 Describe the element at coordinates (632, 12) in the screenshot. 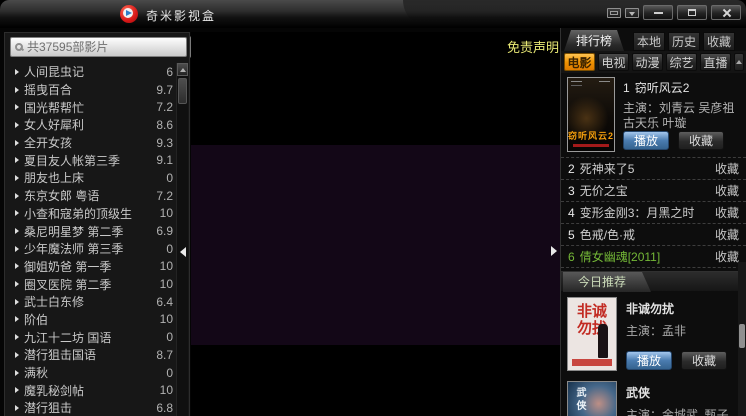

I see `dropdown-panel-icon` at that location.